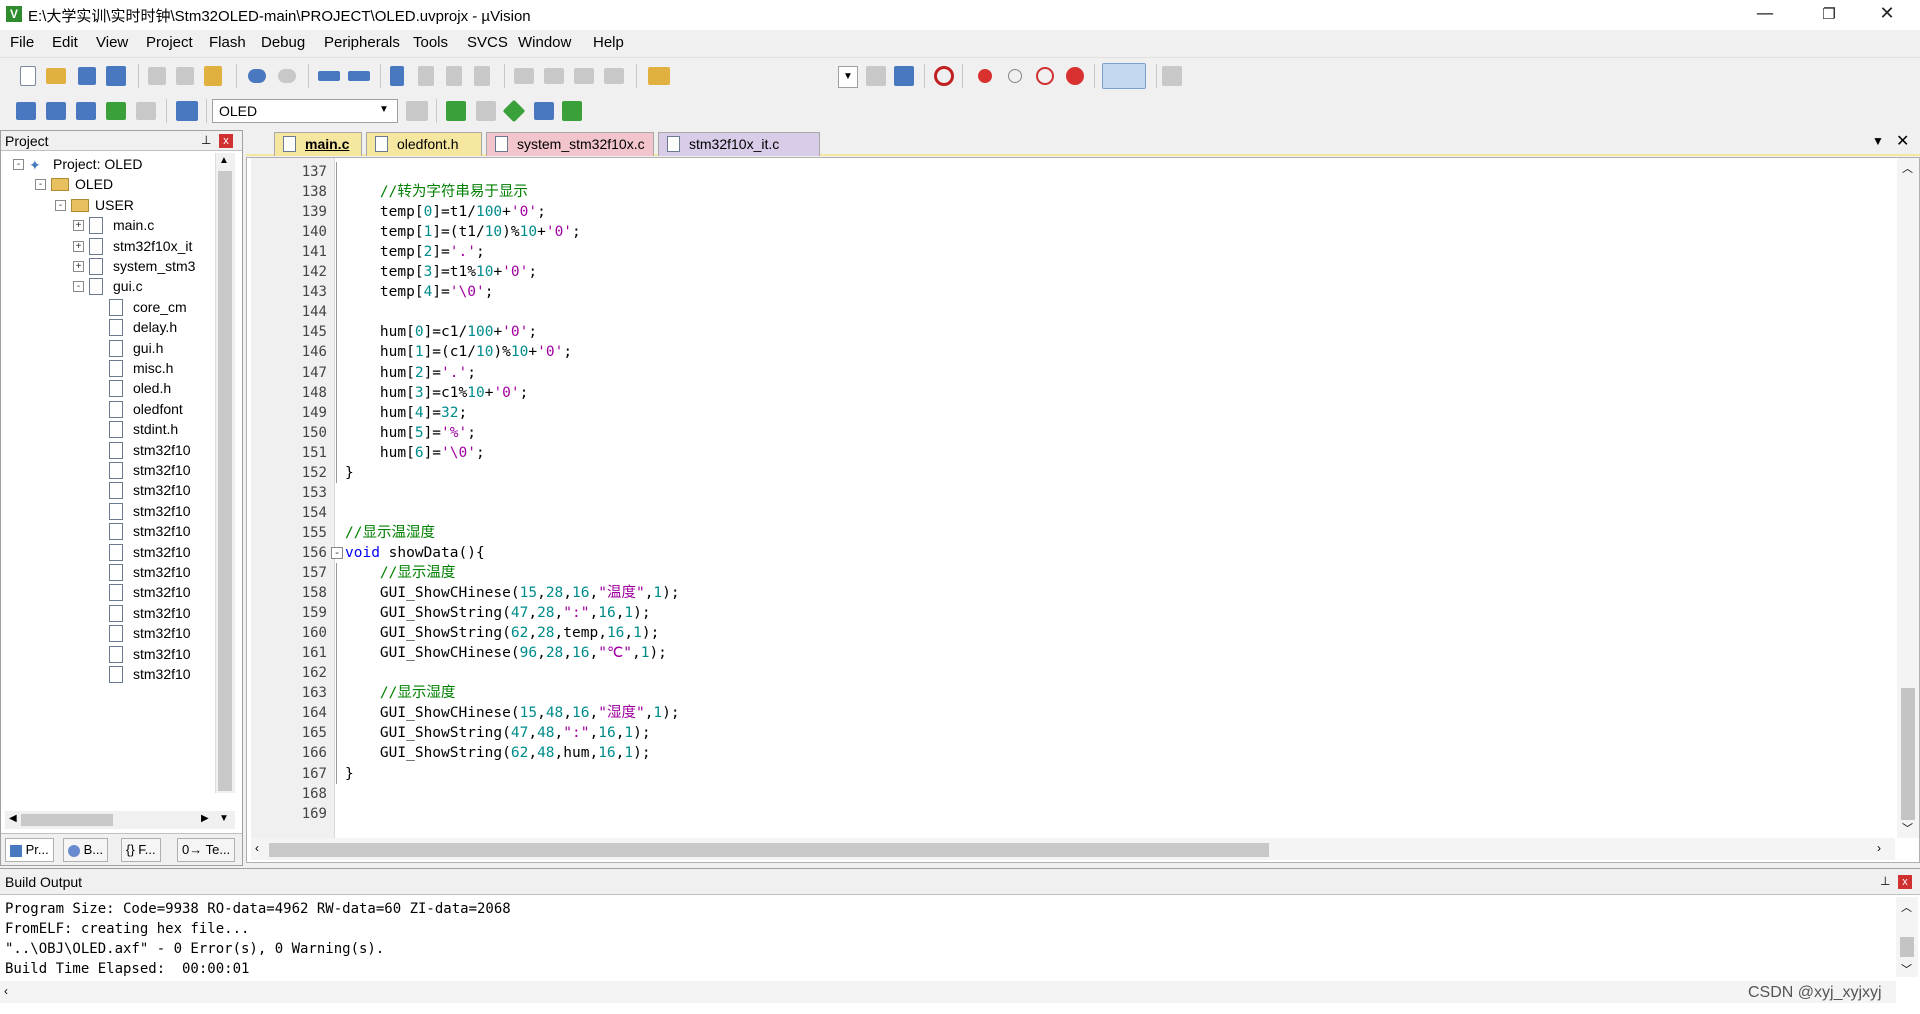 Image resolution: width=1920 pixels, height=1014 pixels. What do you see at coordinates (985, 76) in the screenshot?
I see `insert-breakpoint-icon` at bounding box center [985, 76].